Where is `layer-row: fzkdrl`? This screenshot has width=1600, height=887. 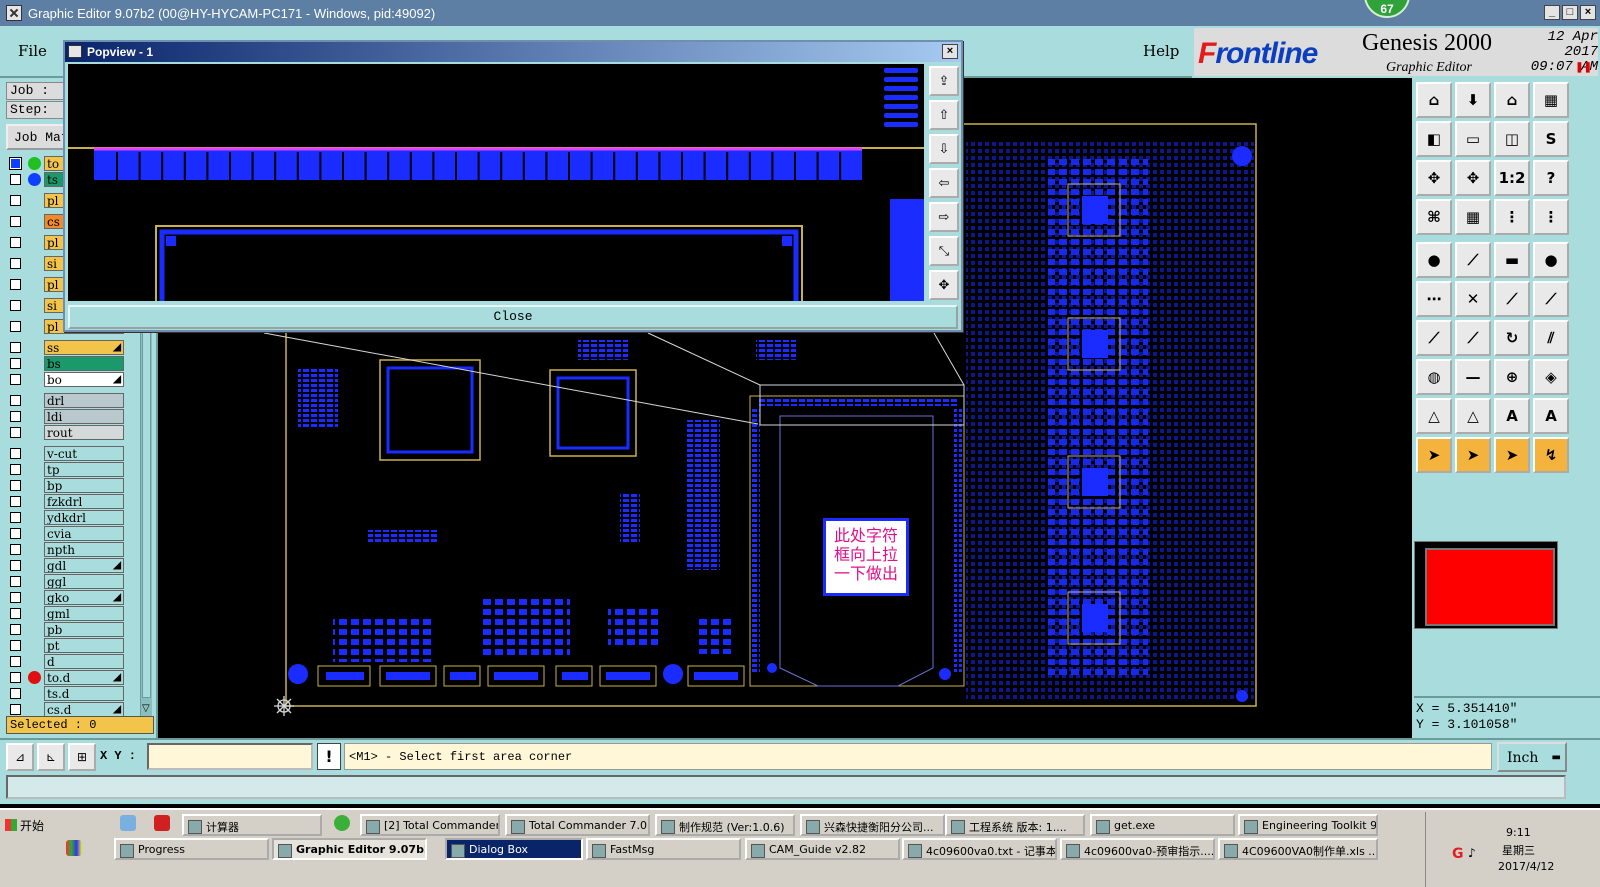
layer-row: fzkdrl is located at coordinates (65, 501).